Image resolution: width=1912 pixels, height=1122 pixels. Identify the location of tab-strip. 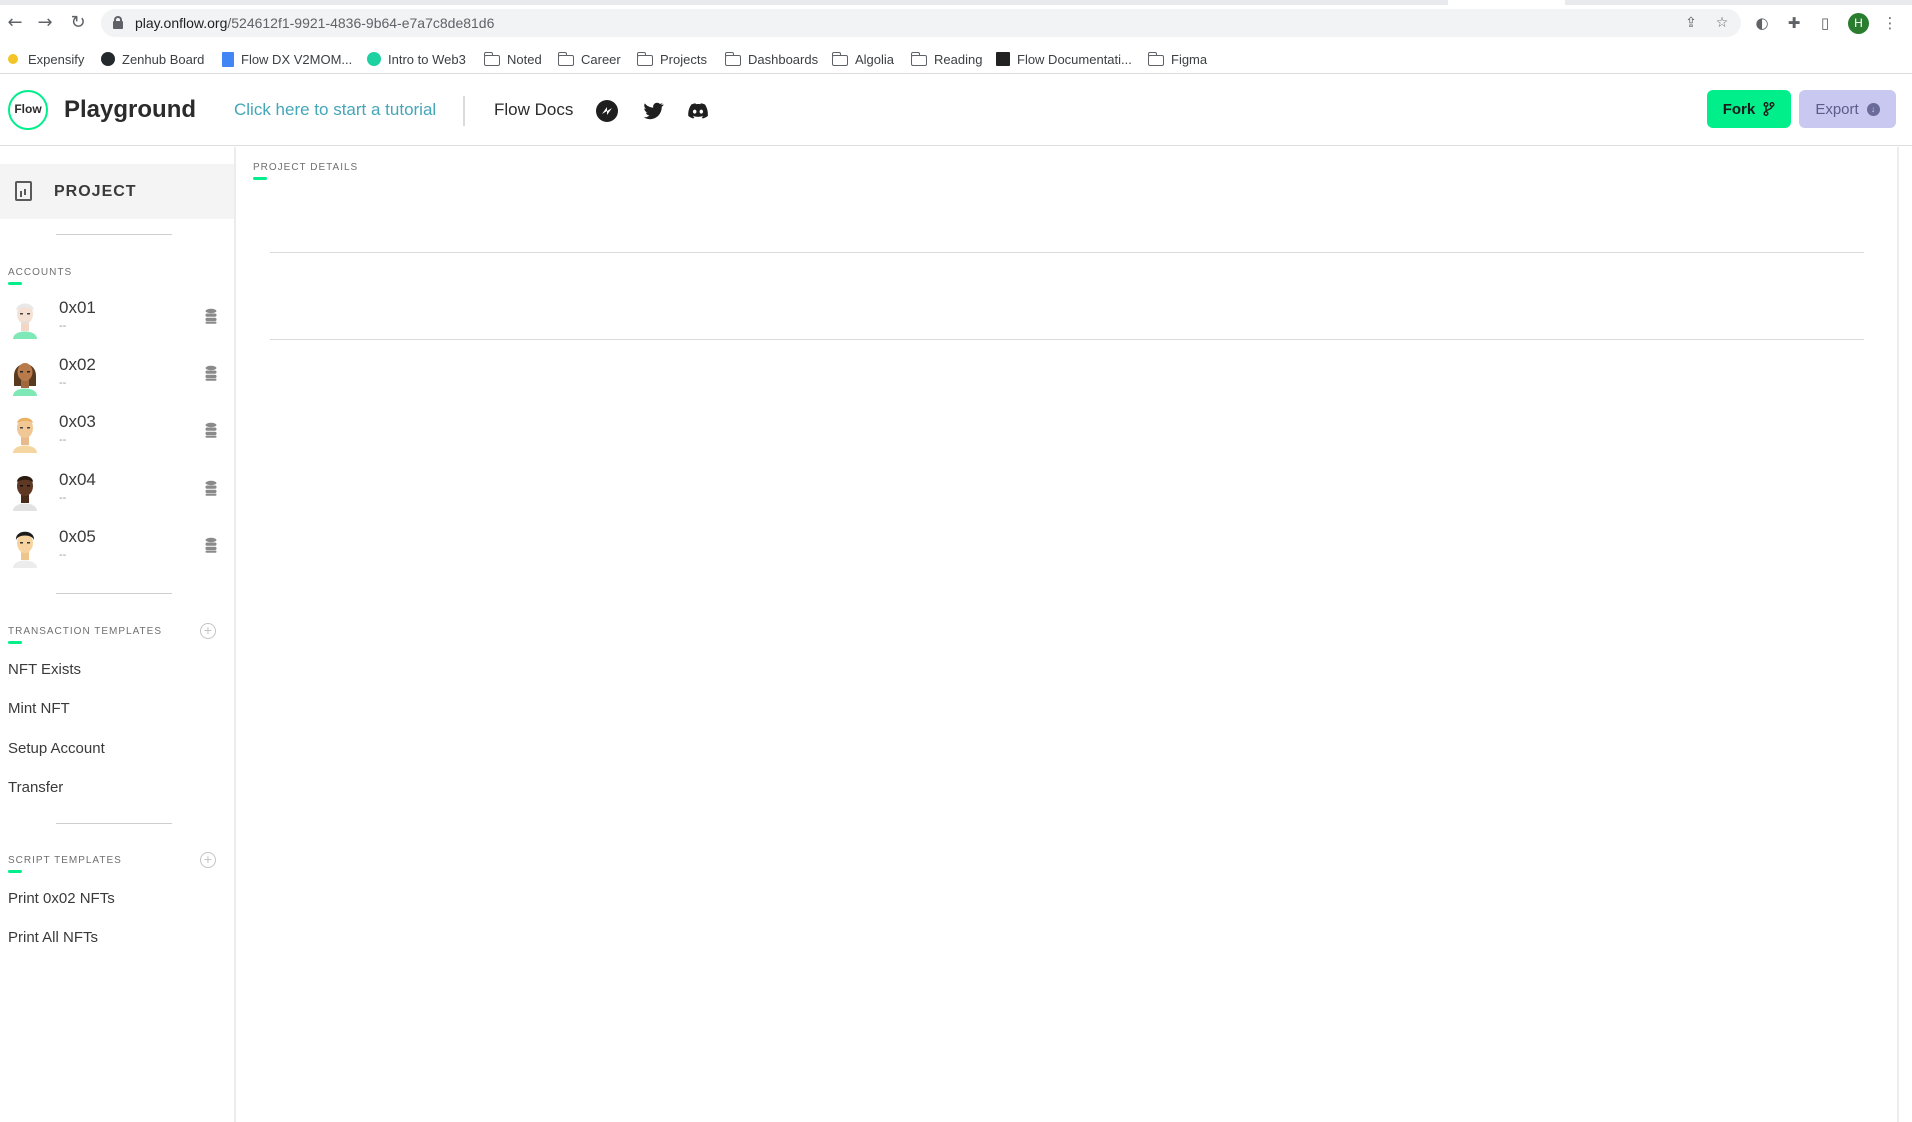
(956, 2).